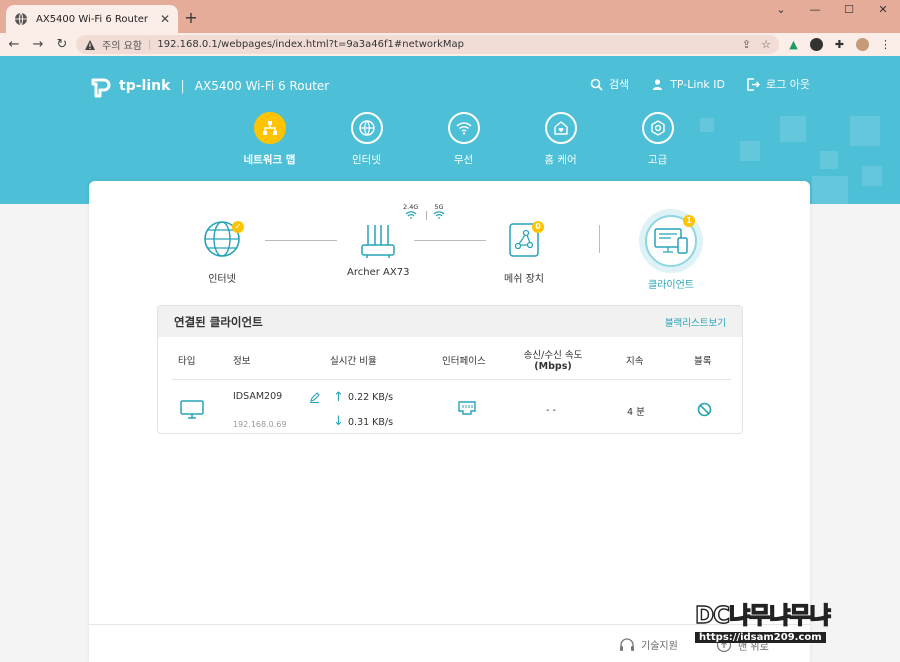  I want to click on minimize-icon: —, so click(815, 10).